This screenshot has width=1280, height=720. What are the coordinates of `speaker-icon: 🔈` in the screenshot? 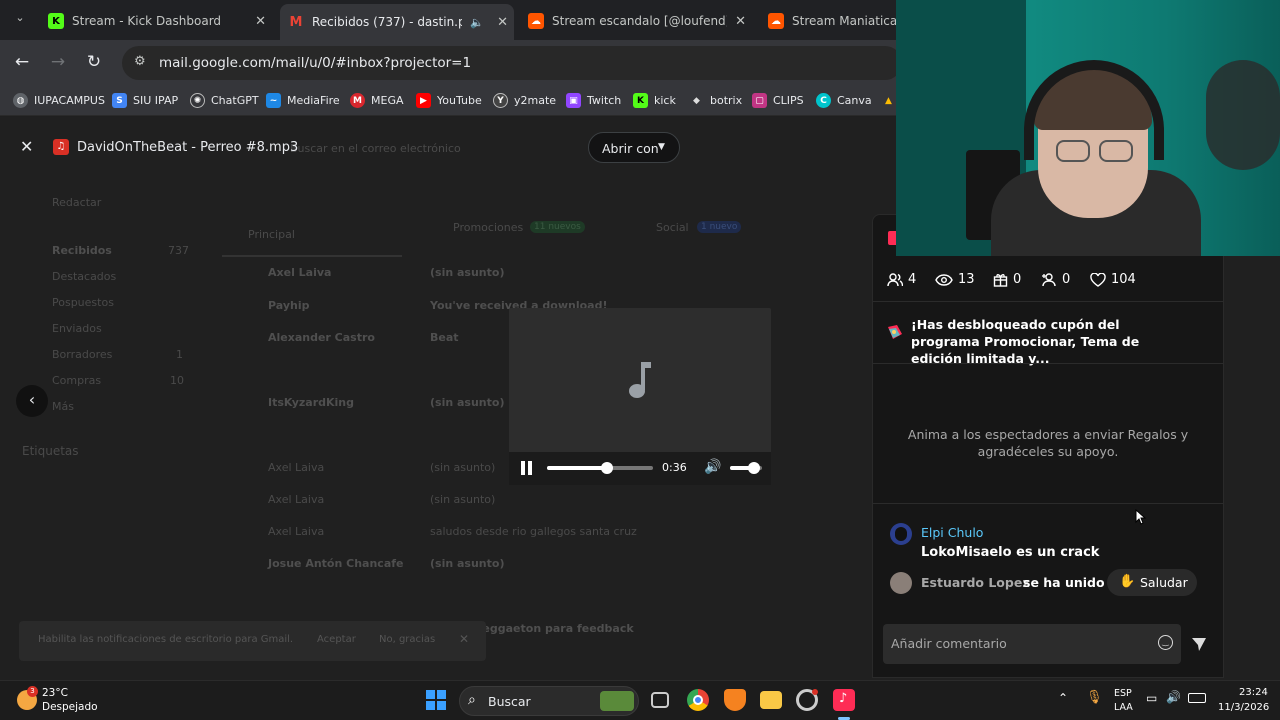 It's located at (477, 22).